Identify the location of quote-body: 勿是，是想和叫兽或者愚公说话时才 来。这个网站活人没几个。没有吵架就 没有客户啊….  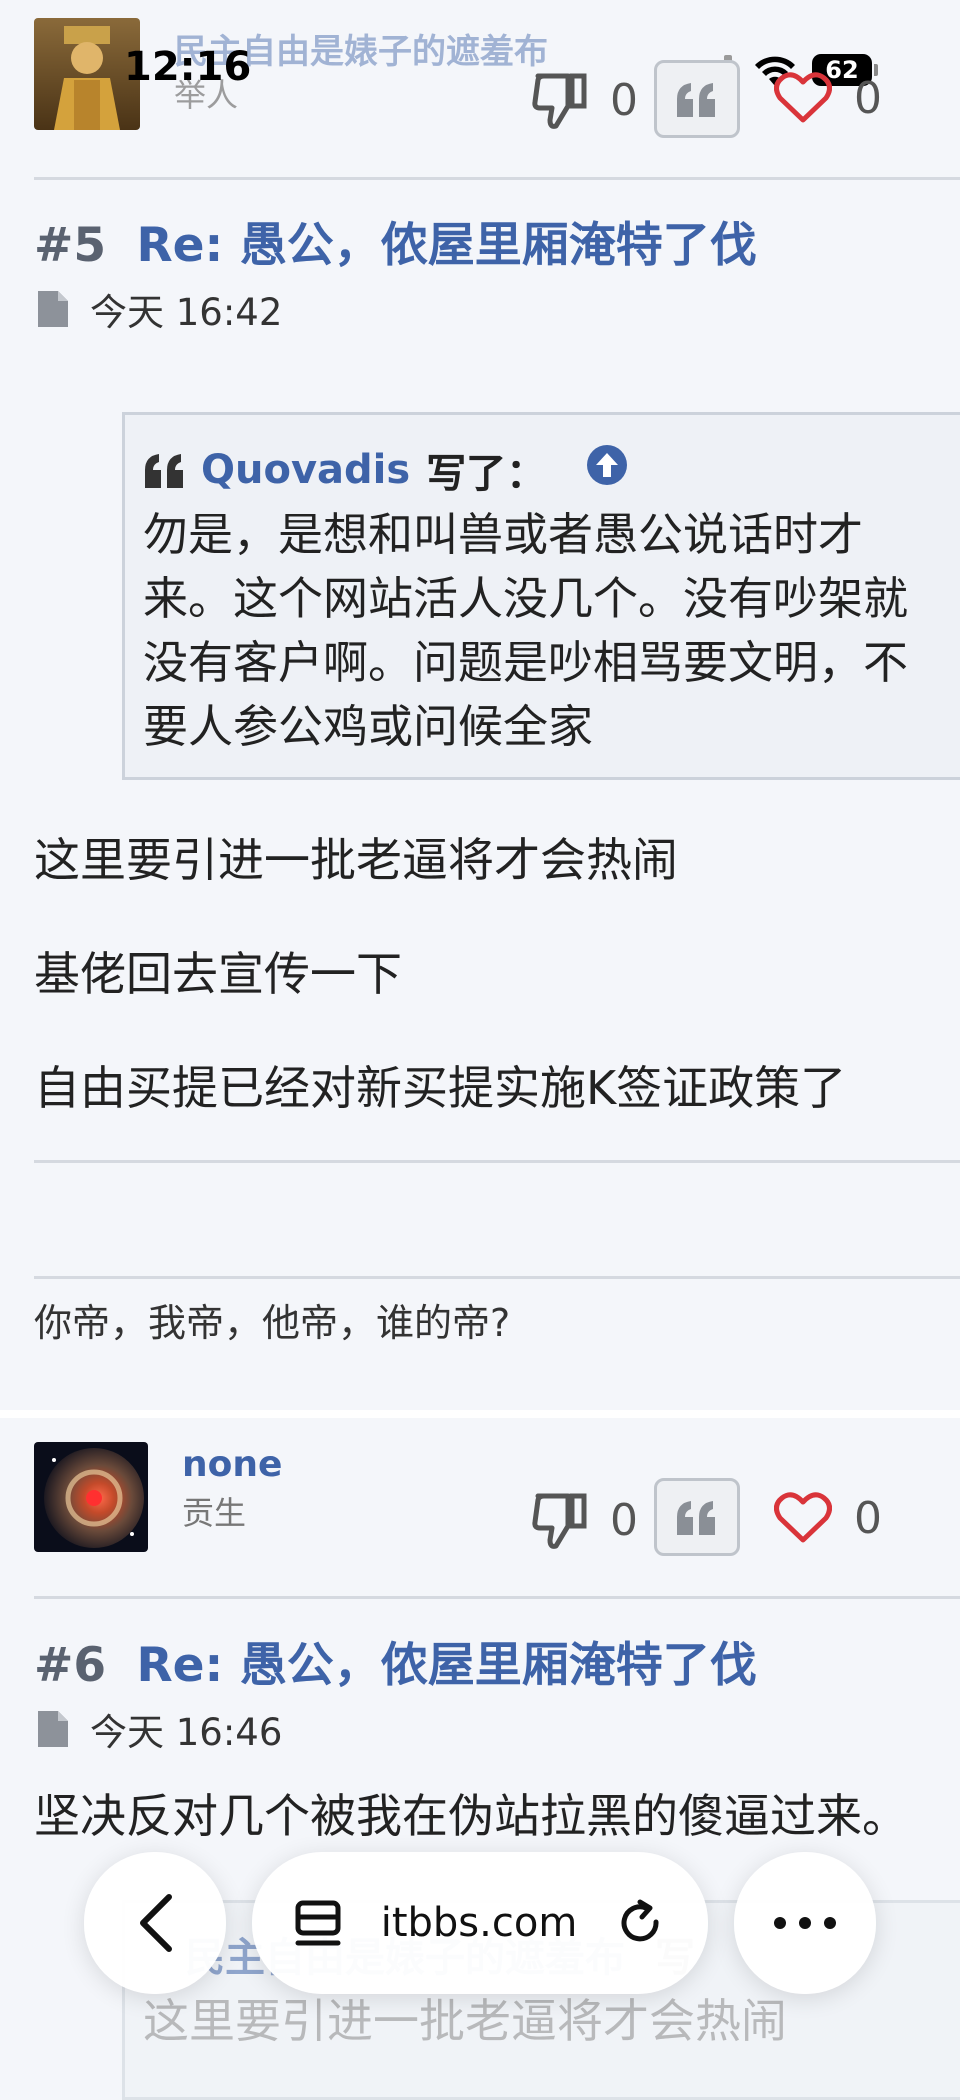
(525, 631).